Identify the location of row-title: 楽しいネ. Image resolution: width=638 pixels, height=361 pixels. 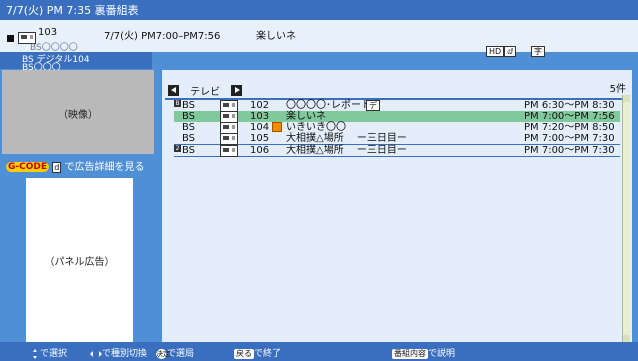
(306, 116).